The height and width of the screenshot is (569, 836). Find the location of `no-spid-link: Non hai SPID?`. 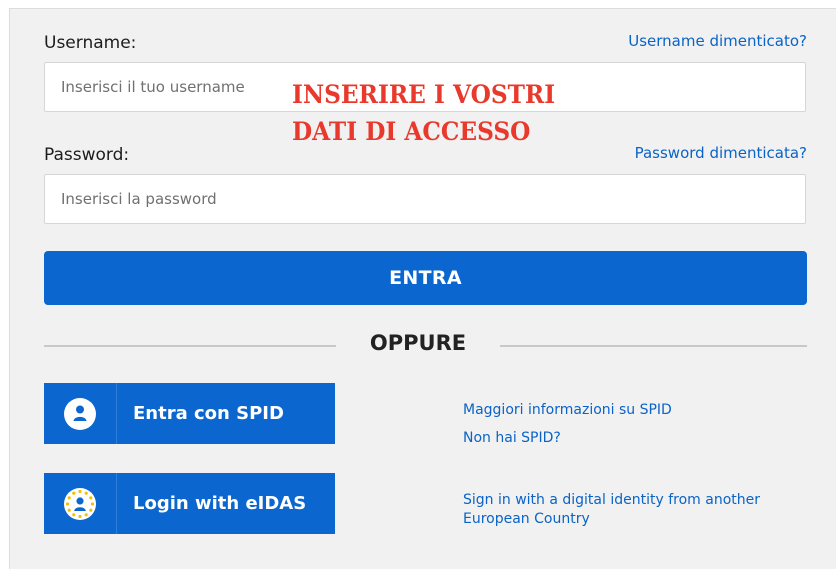

no-spid-link: Non hai SPID? is located at coordinates (512, 438).